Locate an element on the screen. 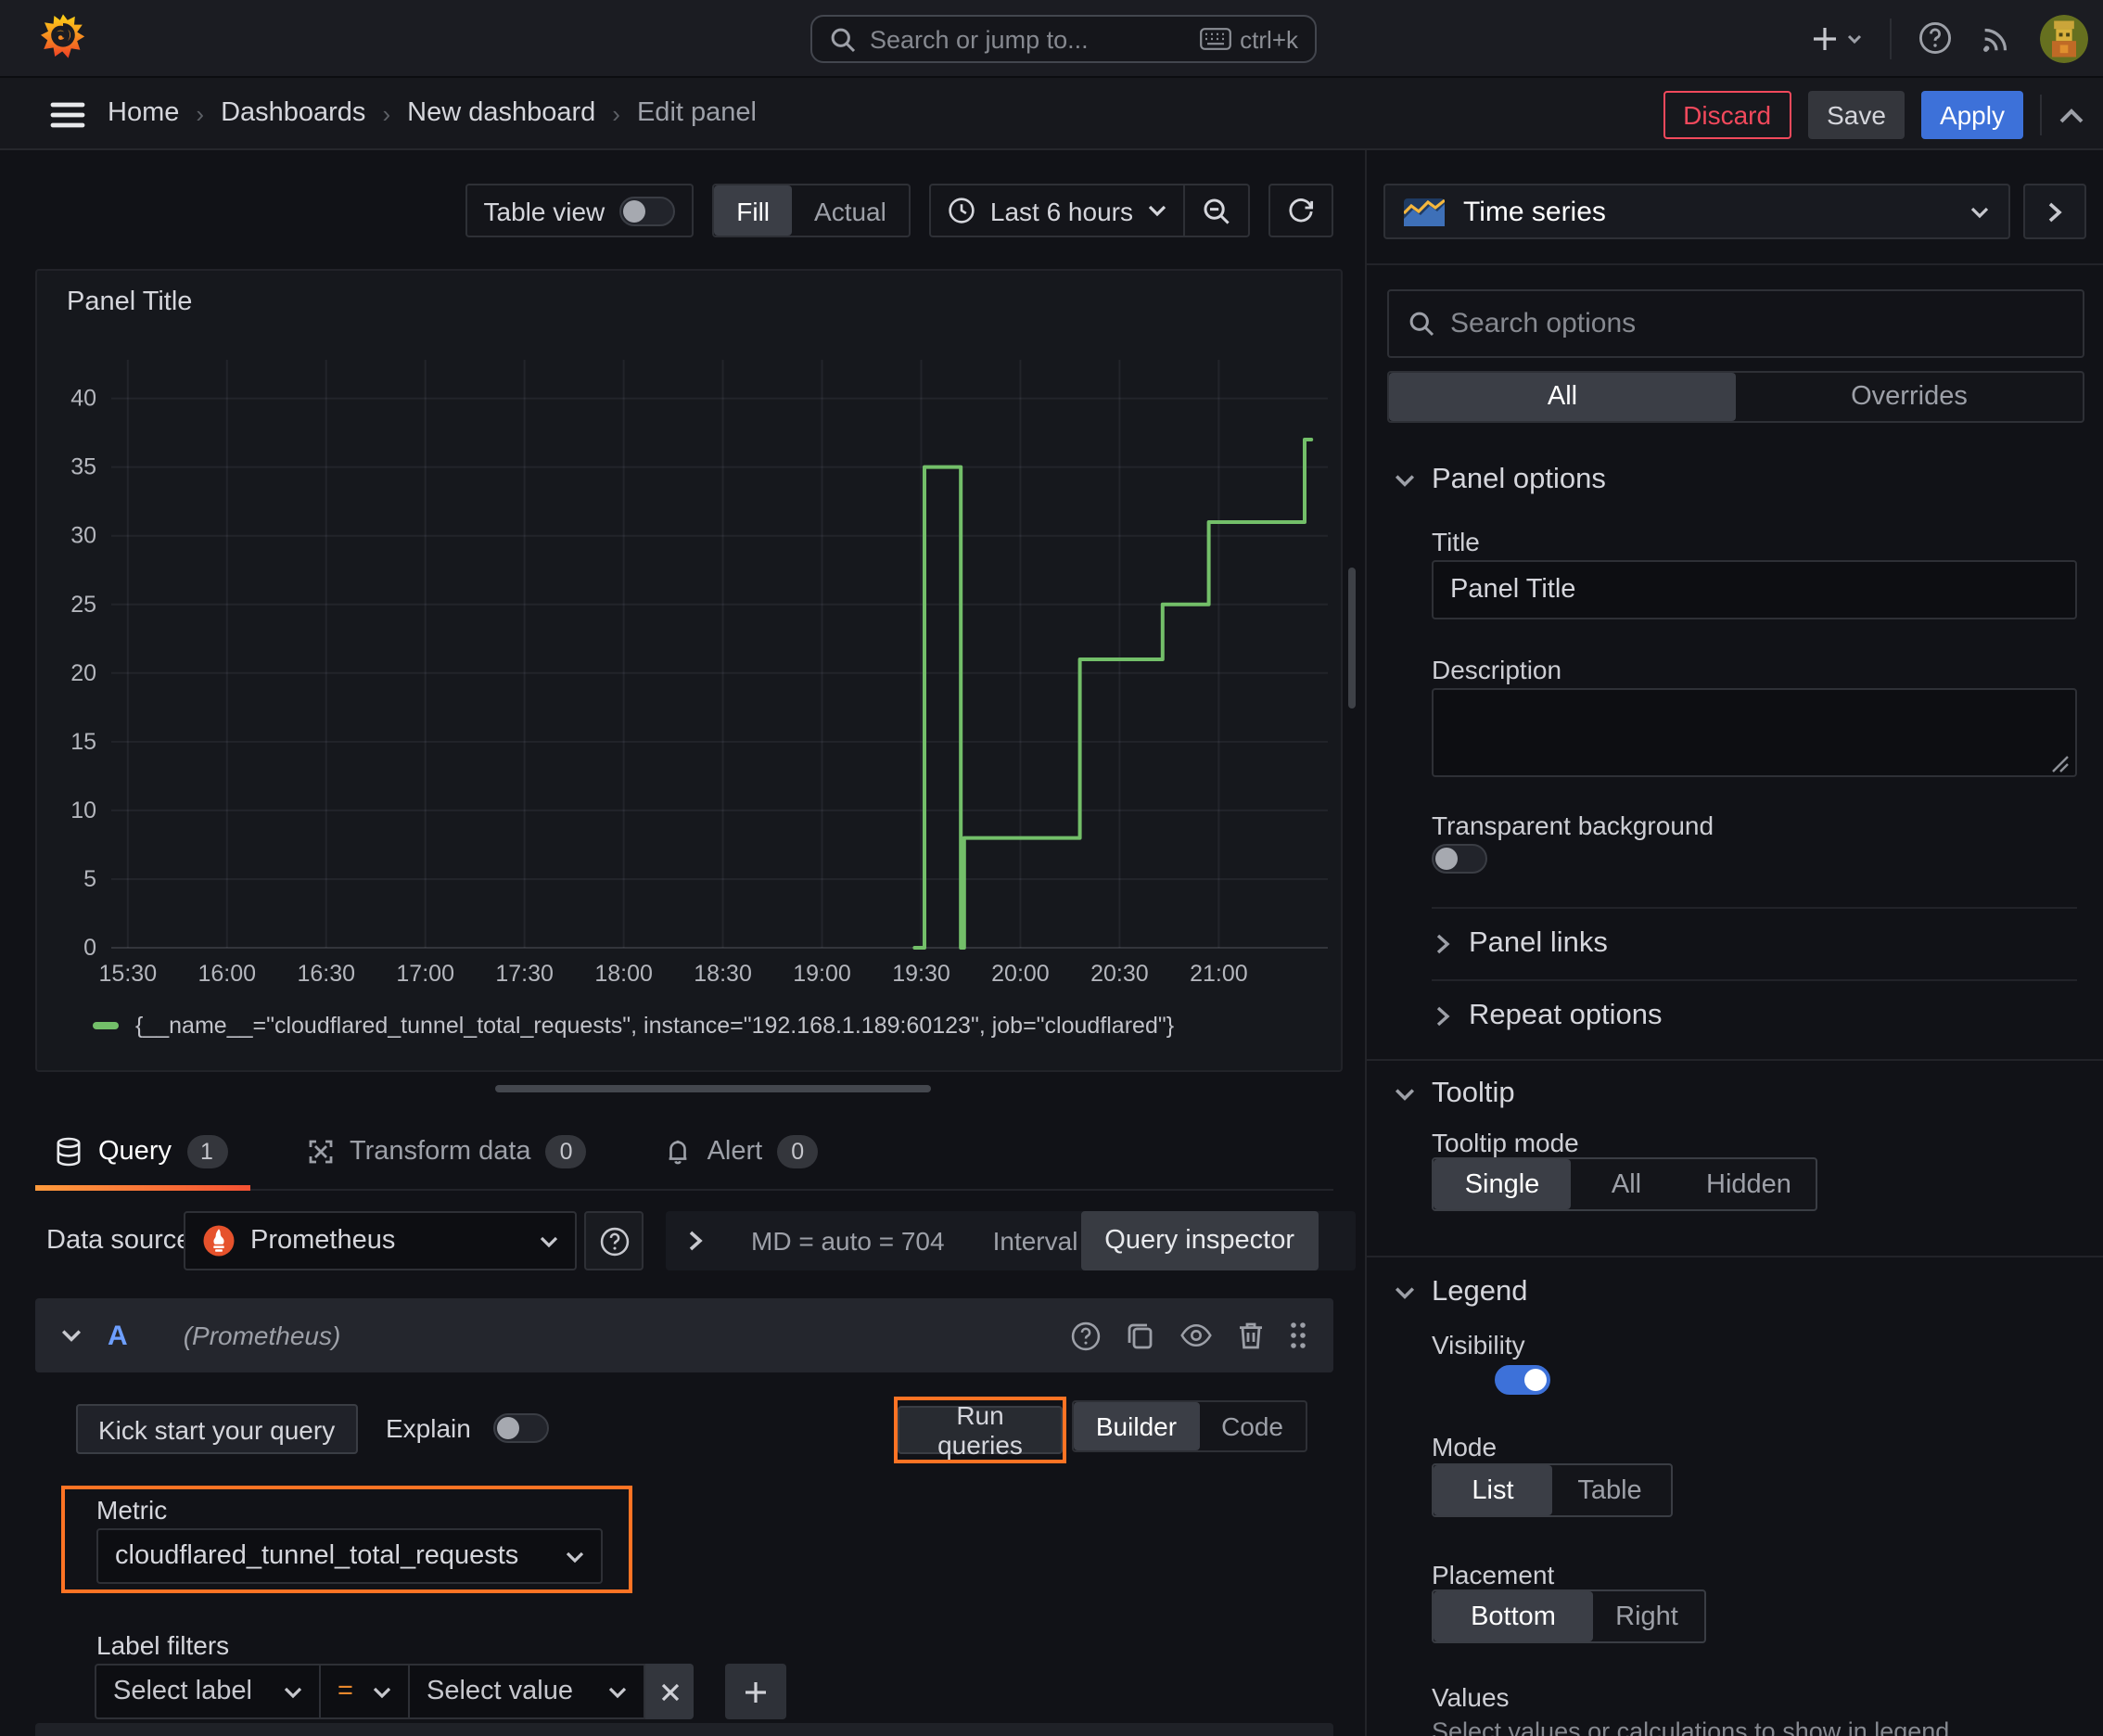 The width and height of the screenshot is (2103, 1736). legend-visibility-toggle is located at coordinates (1523, 1380).